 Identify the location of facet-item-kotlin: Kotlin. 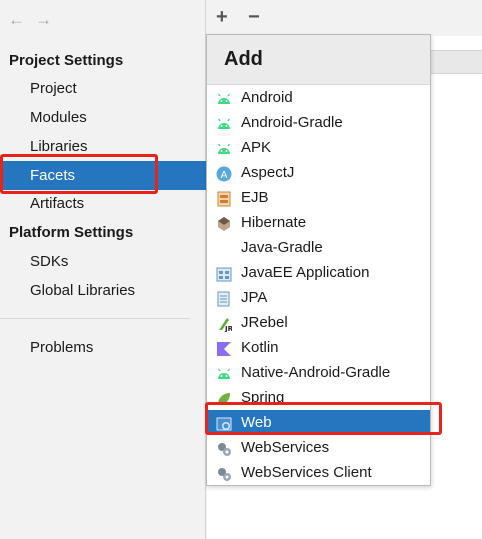
(318, 347).